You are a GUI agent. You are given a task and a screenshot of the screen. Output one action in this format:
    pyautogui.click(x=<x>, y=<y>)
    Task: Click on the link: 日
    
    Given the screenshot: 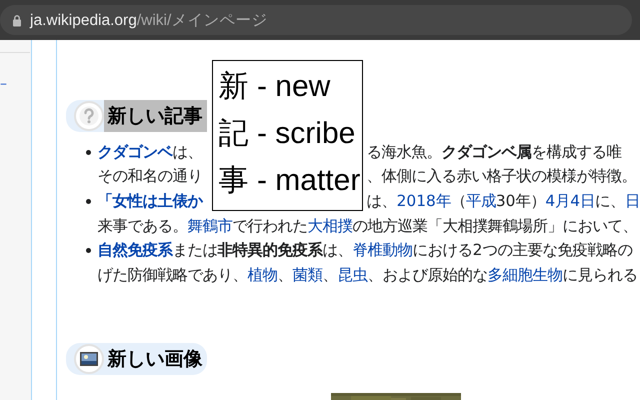 What is the action you would take?
    pyautogui.click(x=632, y=201)
    